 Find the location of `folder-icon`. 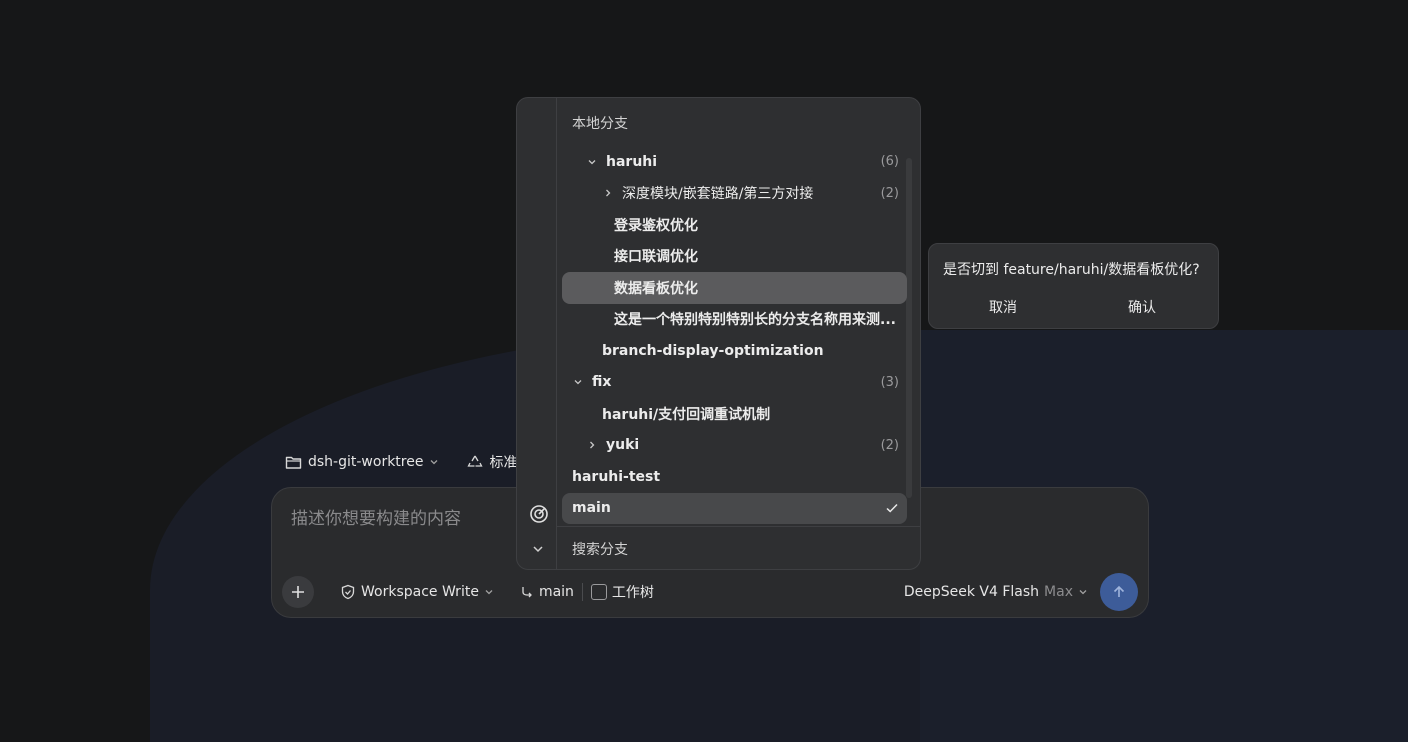

folder-icon is located at coordinates (293, 462).